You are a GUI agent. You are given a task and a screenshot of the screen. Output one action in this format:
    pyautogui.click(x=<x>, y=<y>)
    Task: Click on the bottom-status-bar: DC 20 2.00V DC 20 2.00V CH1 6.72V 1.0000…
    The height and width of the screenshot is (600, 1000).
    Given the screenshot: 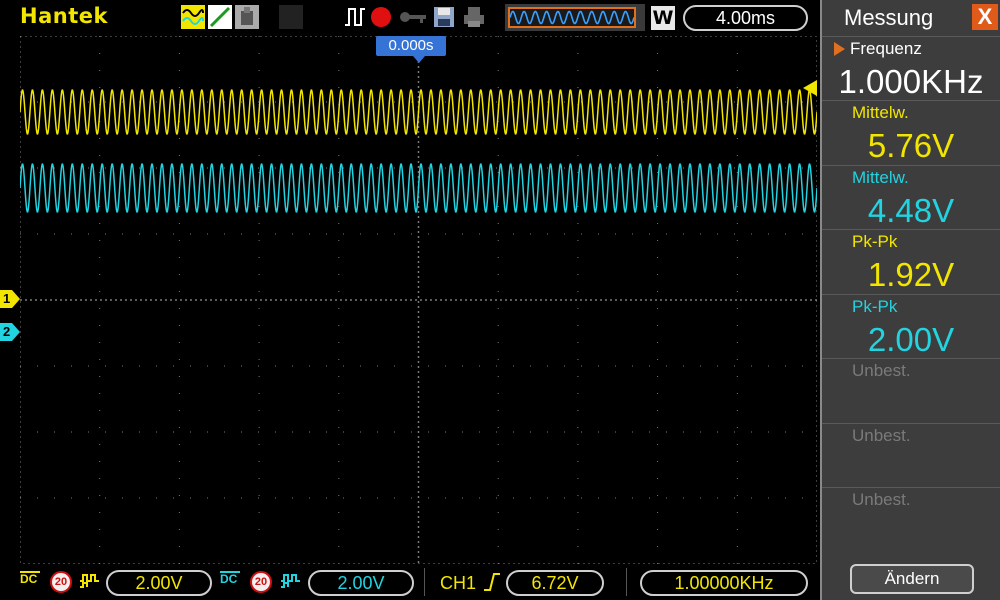 What is the action you would take?
    pyautogui.click(x=410, y=582)
    